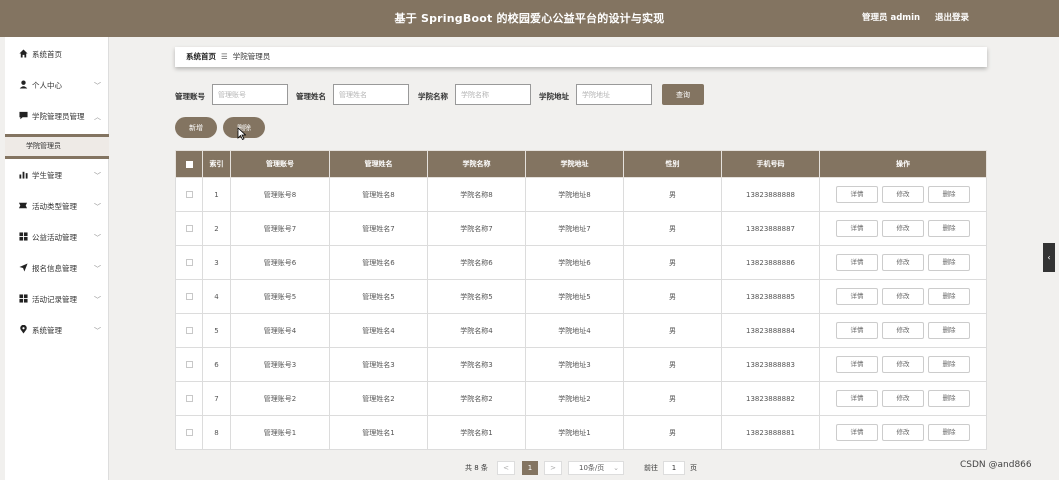  What do you see at coordinates (57, 117) in the screenshot?
I see `sidebar-item-college-admin-mgmt: 学院管理员管理 ︿` at bounding box center [57, 117].